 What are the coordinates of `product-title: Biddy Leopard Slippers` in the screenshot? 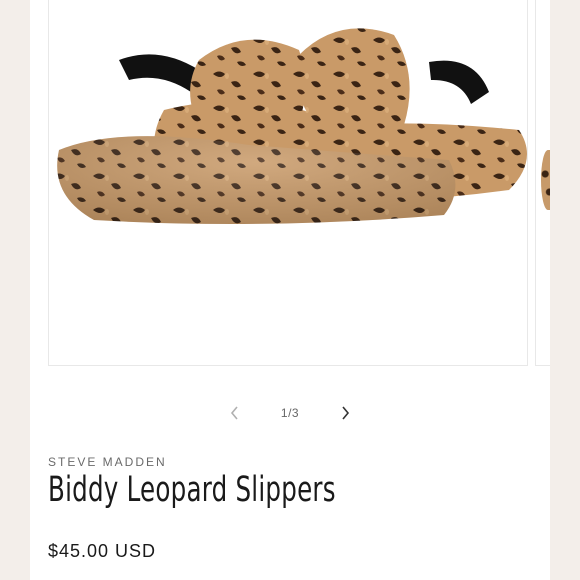 It's located at (192, 490).